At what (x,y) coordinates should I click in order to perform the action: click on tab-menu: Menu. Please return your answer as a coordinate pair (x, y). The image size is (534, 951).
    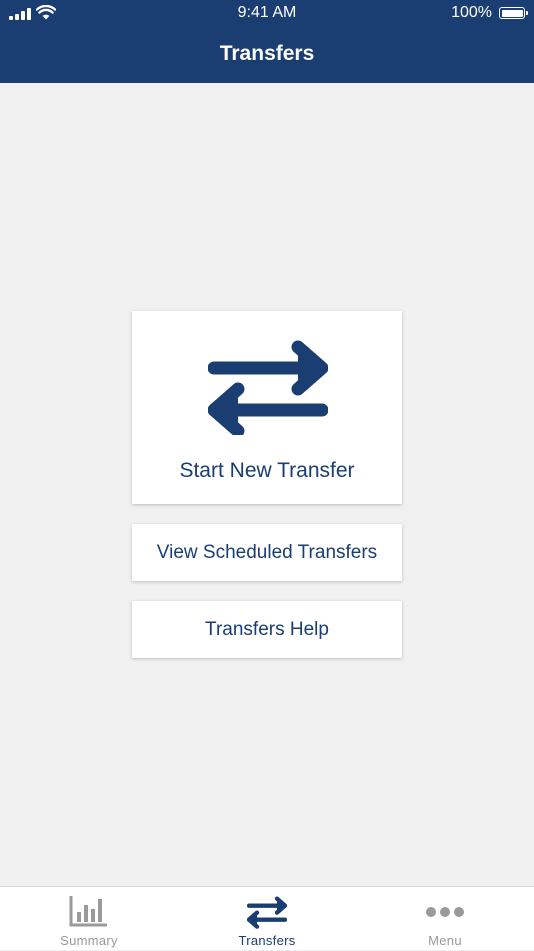
    Looking at the image, I should click on (445, 919).